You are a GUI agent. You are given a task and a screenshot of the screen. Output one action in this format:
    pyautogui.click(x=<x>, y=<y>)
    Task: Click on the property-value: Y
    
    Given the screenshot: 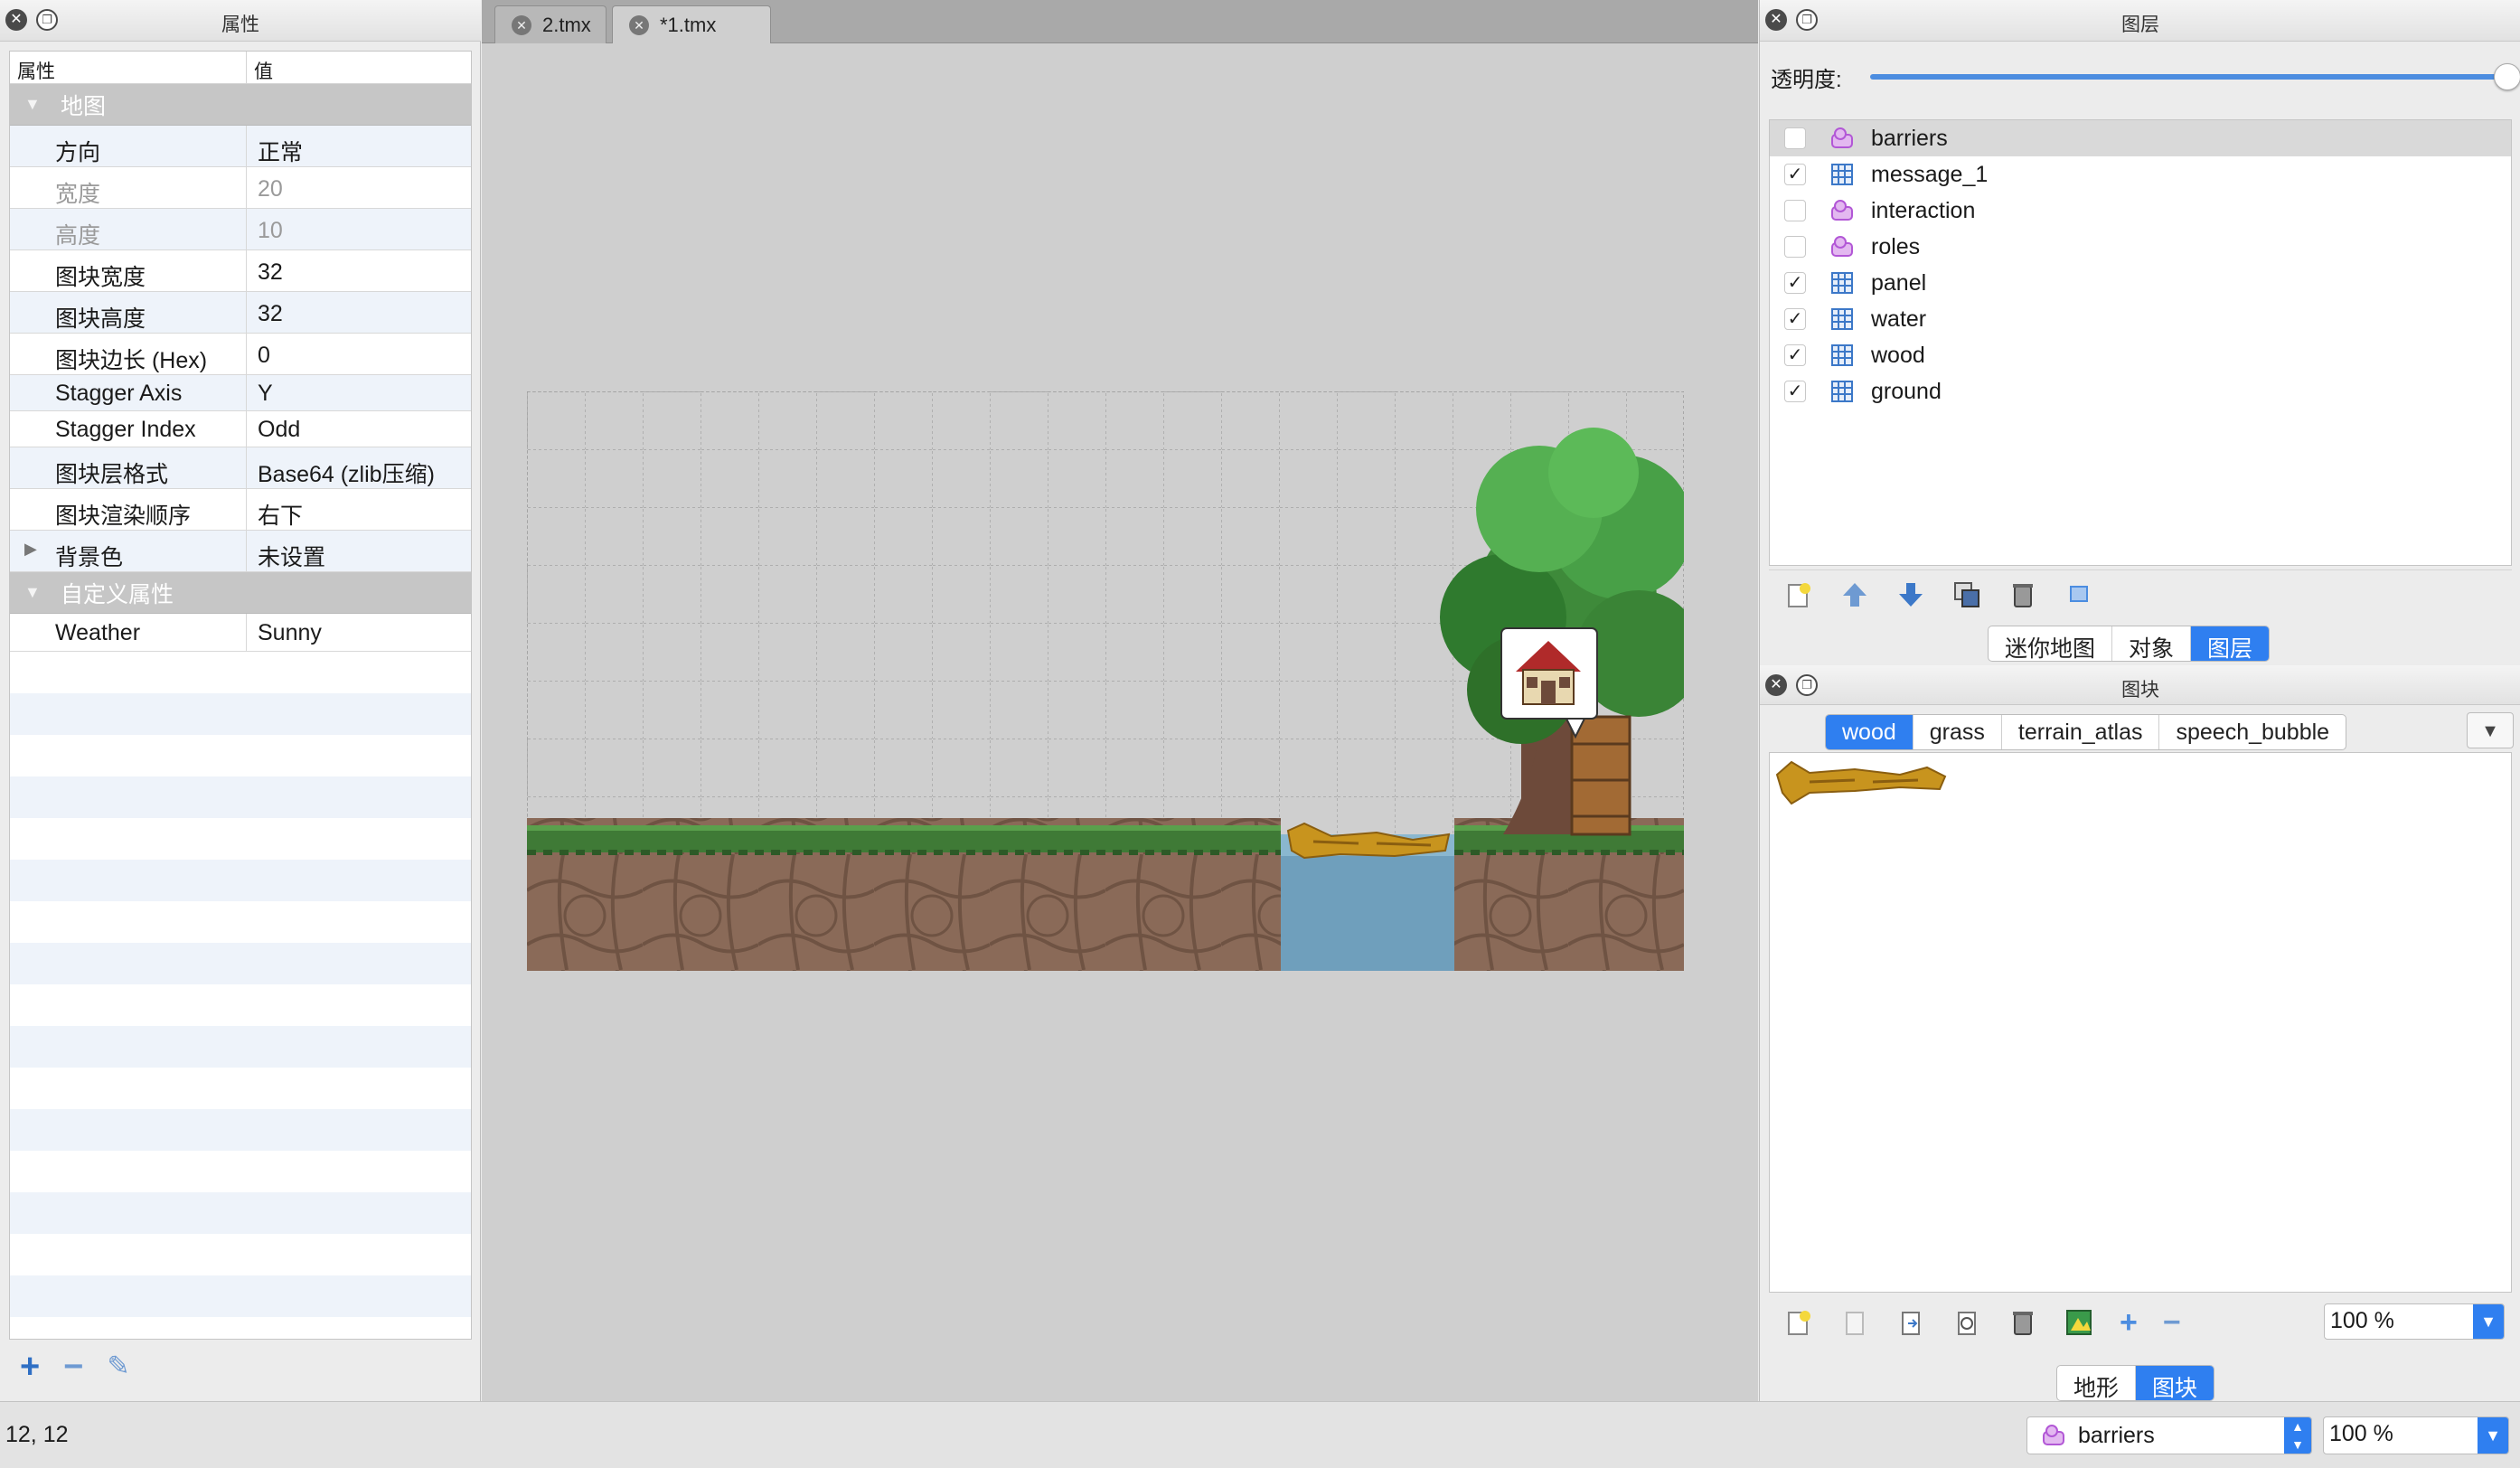 What is the action you would take?
    pyautogui.click(x=359, y=392)
    